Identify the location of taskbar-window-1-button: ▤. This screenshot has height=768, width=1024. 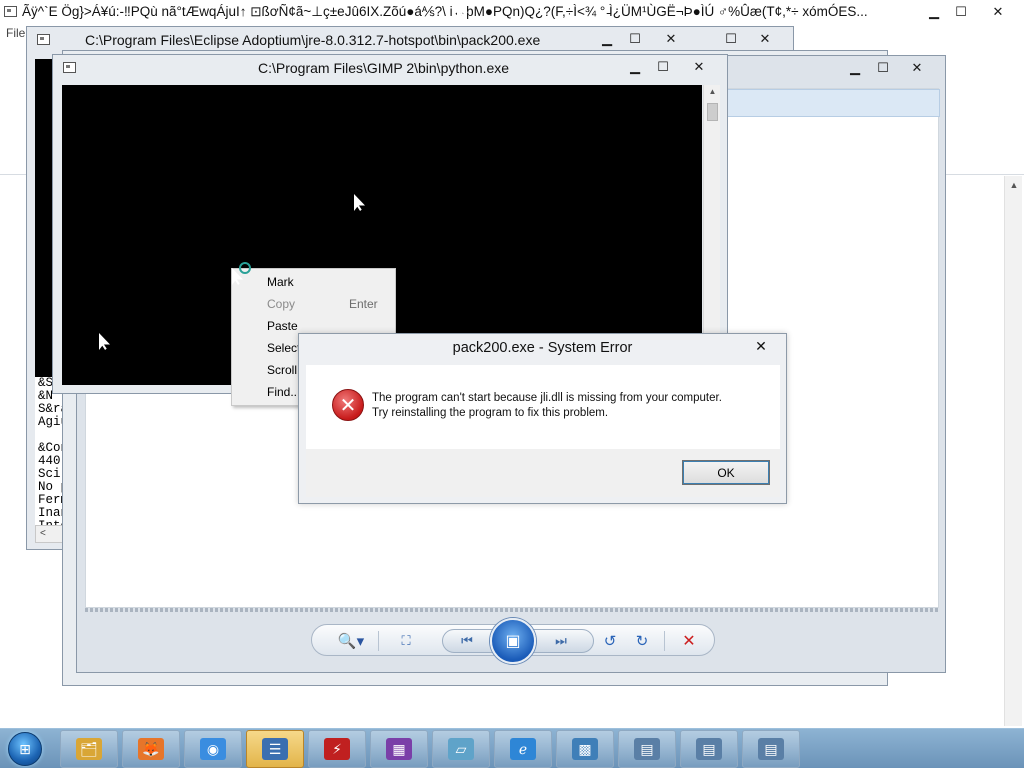
(647, 749).